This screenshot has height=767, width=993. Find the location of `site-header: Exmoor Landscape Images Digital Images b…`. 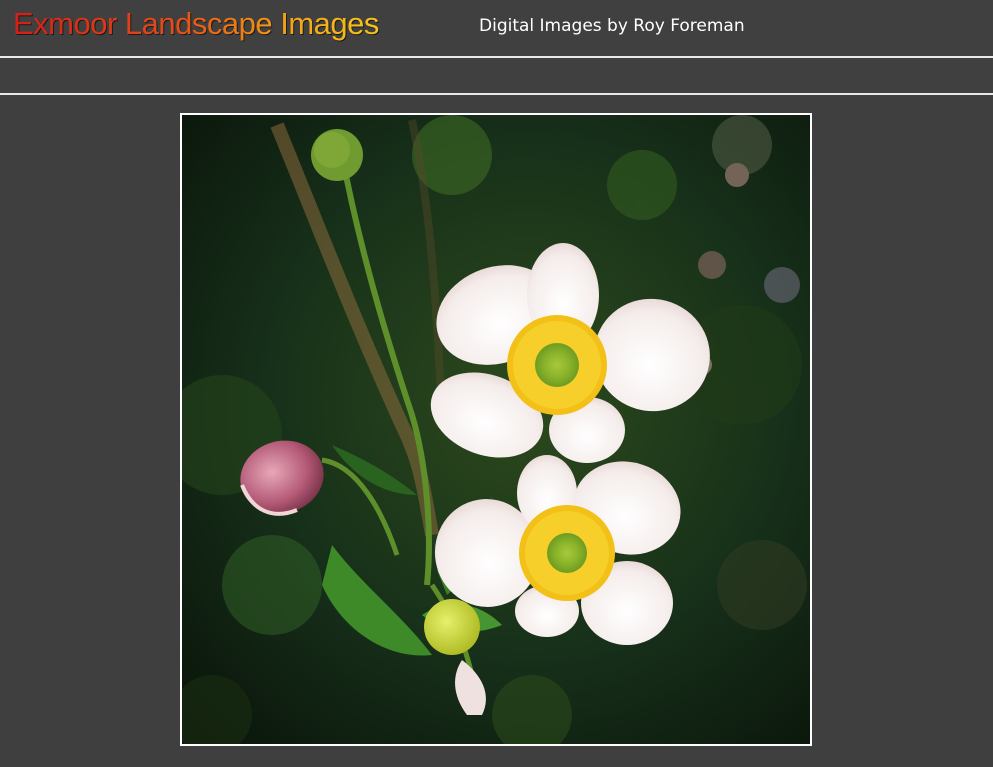

site-header: Exmoor Landscape Images Digital Images b… is located at coordinates (496, 29).